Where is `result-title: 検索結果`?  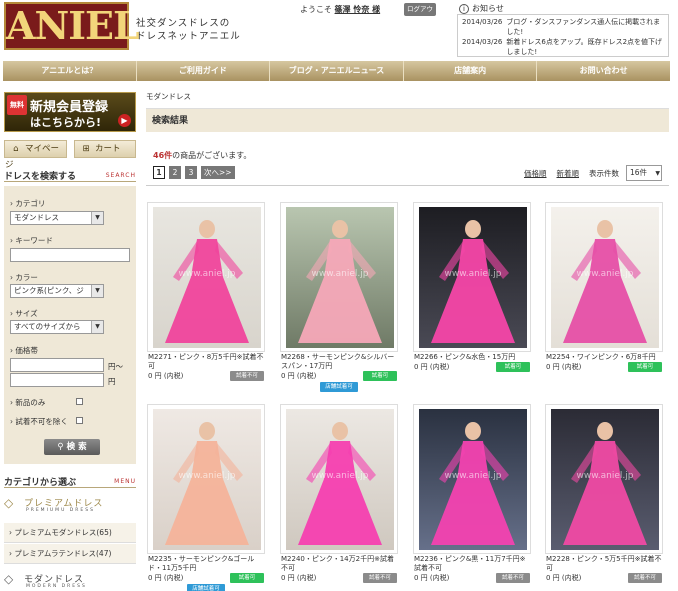 result-title: 検索結果 is located at coordinates (407, 120).